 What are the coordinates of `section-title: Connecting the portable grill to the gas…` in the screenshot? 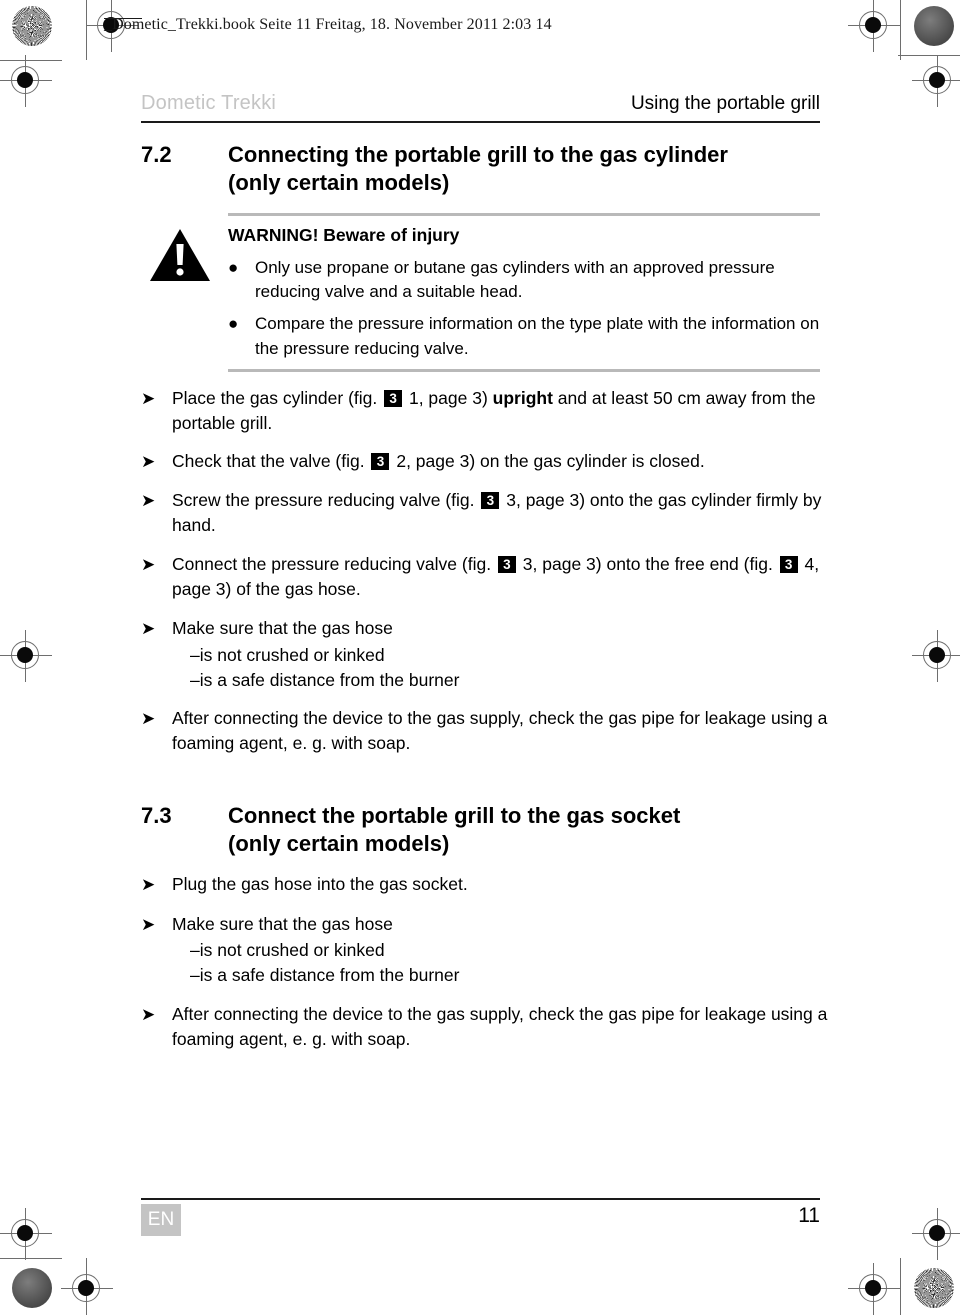 It's located at (478, 169).